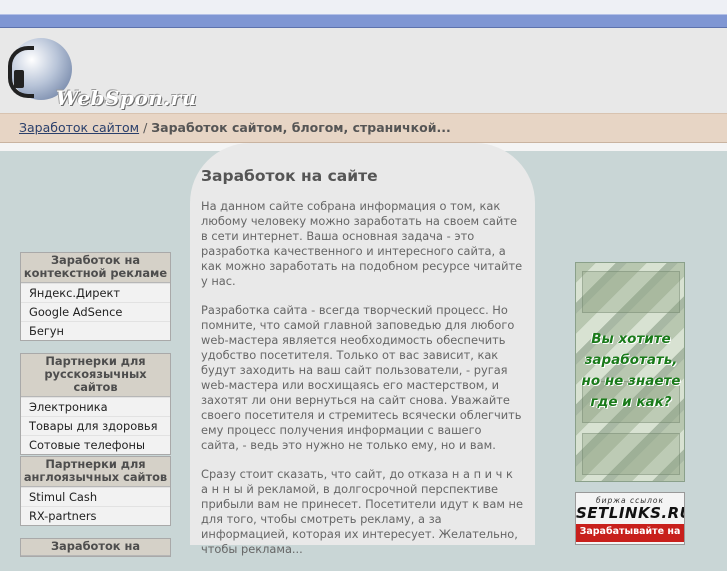  What do you see at coordinates (19, 79) in the screenshot?
I see `usb-plug-icon` at bounding box center [19, 79].